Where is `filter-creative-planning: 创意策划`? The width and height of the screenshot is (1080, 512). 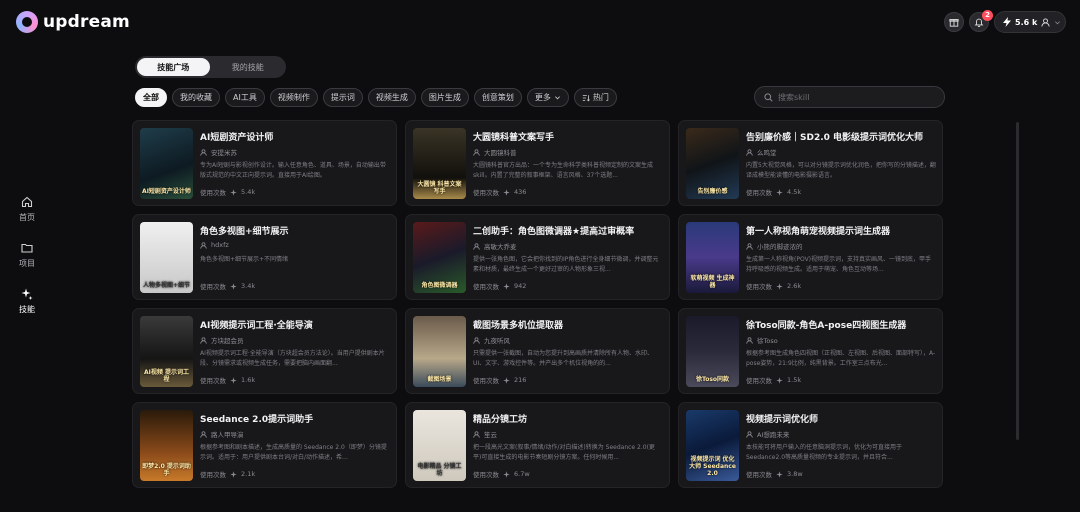
filter-creative-planning: 创意策划 is located at coordinates (497, 97).